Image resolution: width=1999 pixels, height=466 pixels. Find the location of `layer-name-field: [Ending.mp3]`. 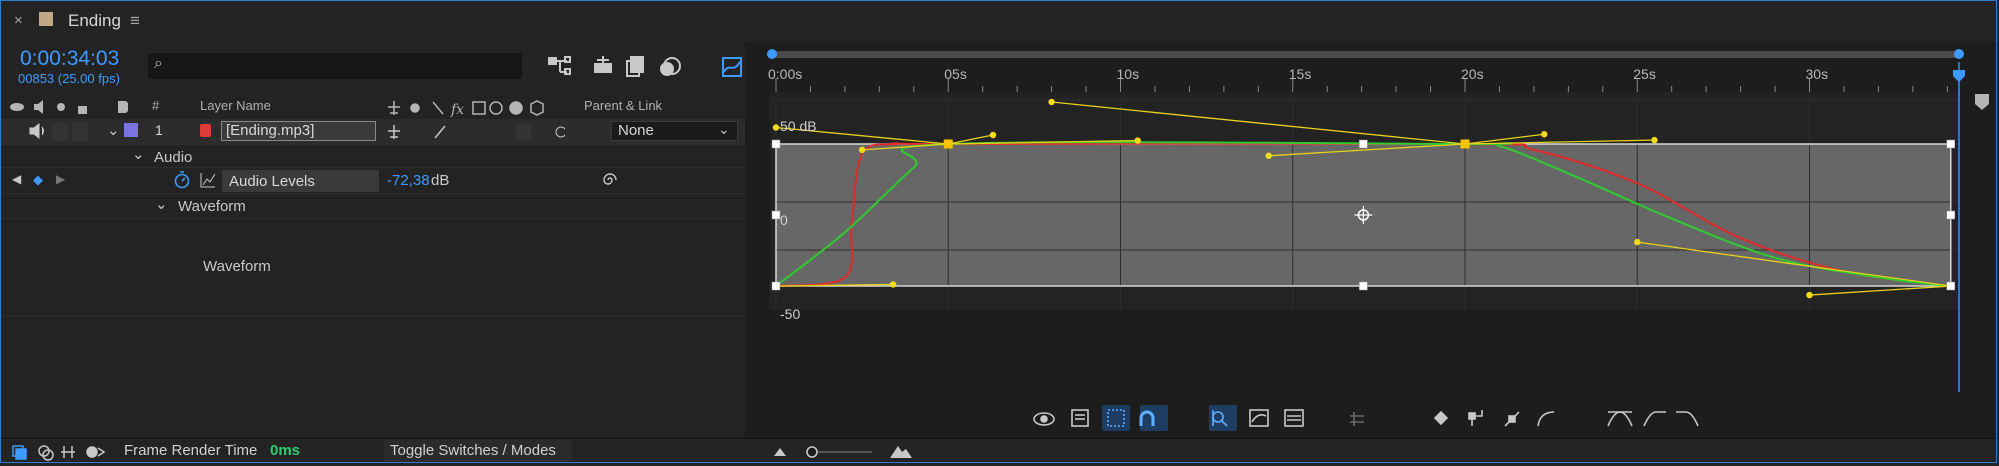

layer-name-field: [Ending.mp3] is located at coordinates (298, 131).